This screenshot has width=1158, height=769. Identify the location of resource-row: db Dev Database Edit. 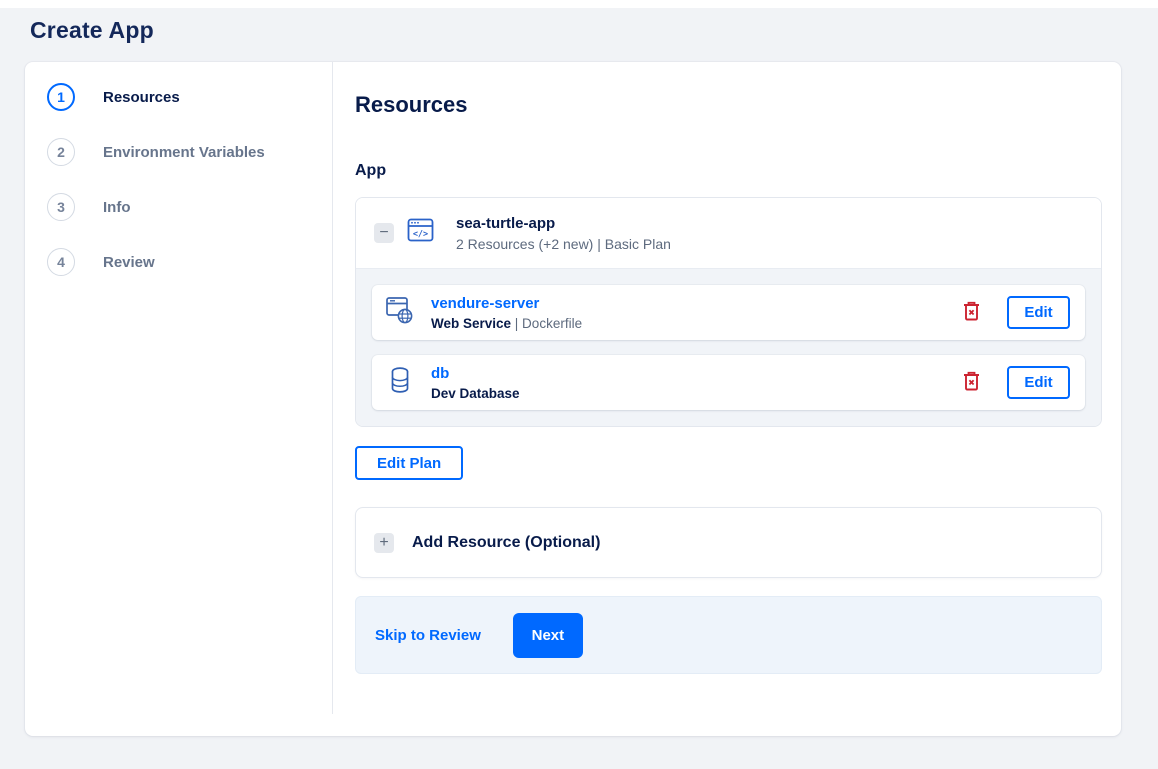
(728, 382).